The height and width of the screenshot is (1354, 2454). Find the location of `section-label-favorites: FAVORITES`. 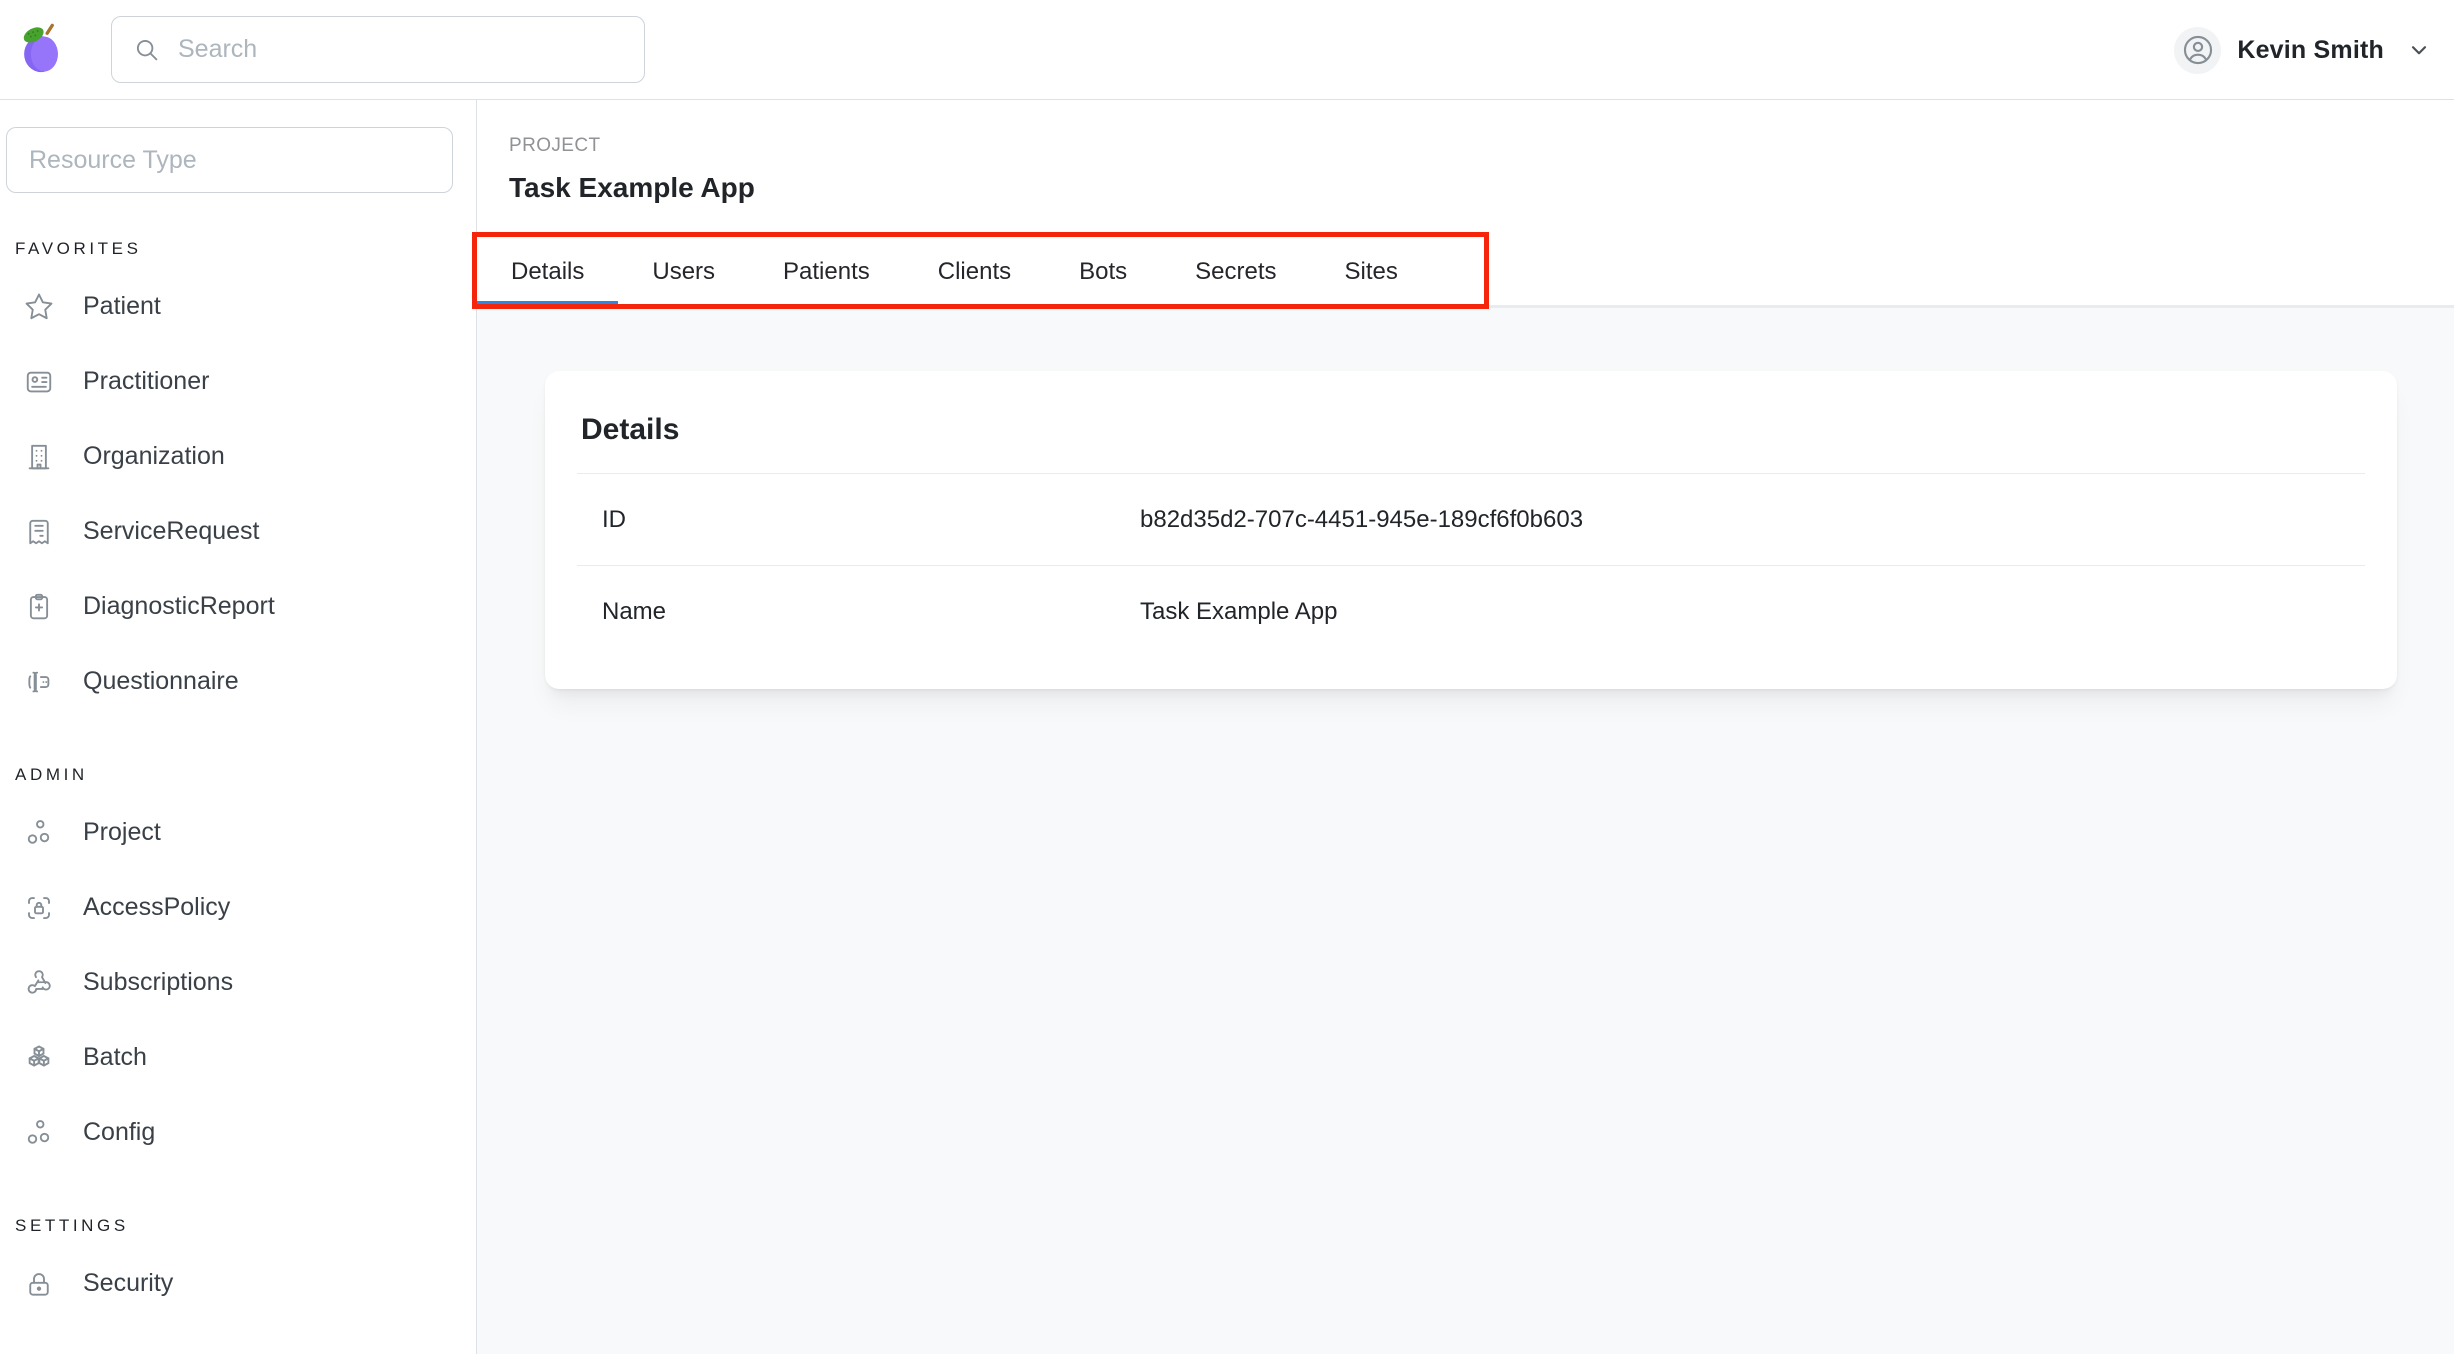

section-label-favorites: FAVORITES is located at coordinates (78, 248).